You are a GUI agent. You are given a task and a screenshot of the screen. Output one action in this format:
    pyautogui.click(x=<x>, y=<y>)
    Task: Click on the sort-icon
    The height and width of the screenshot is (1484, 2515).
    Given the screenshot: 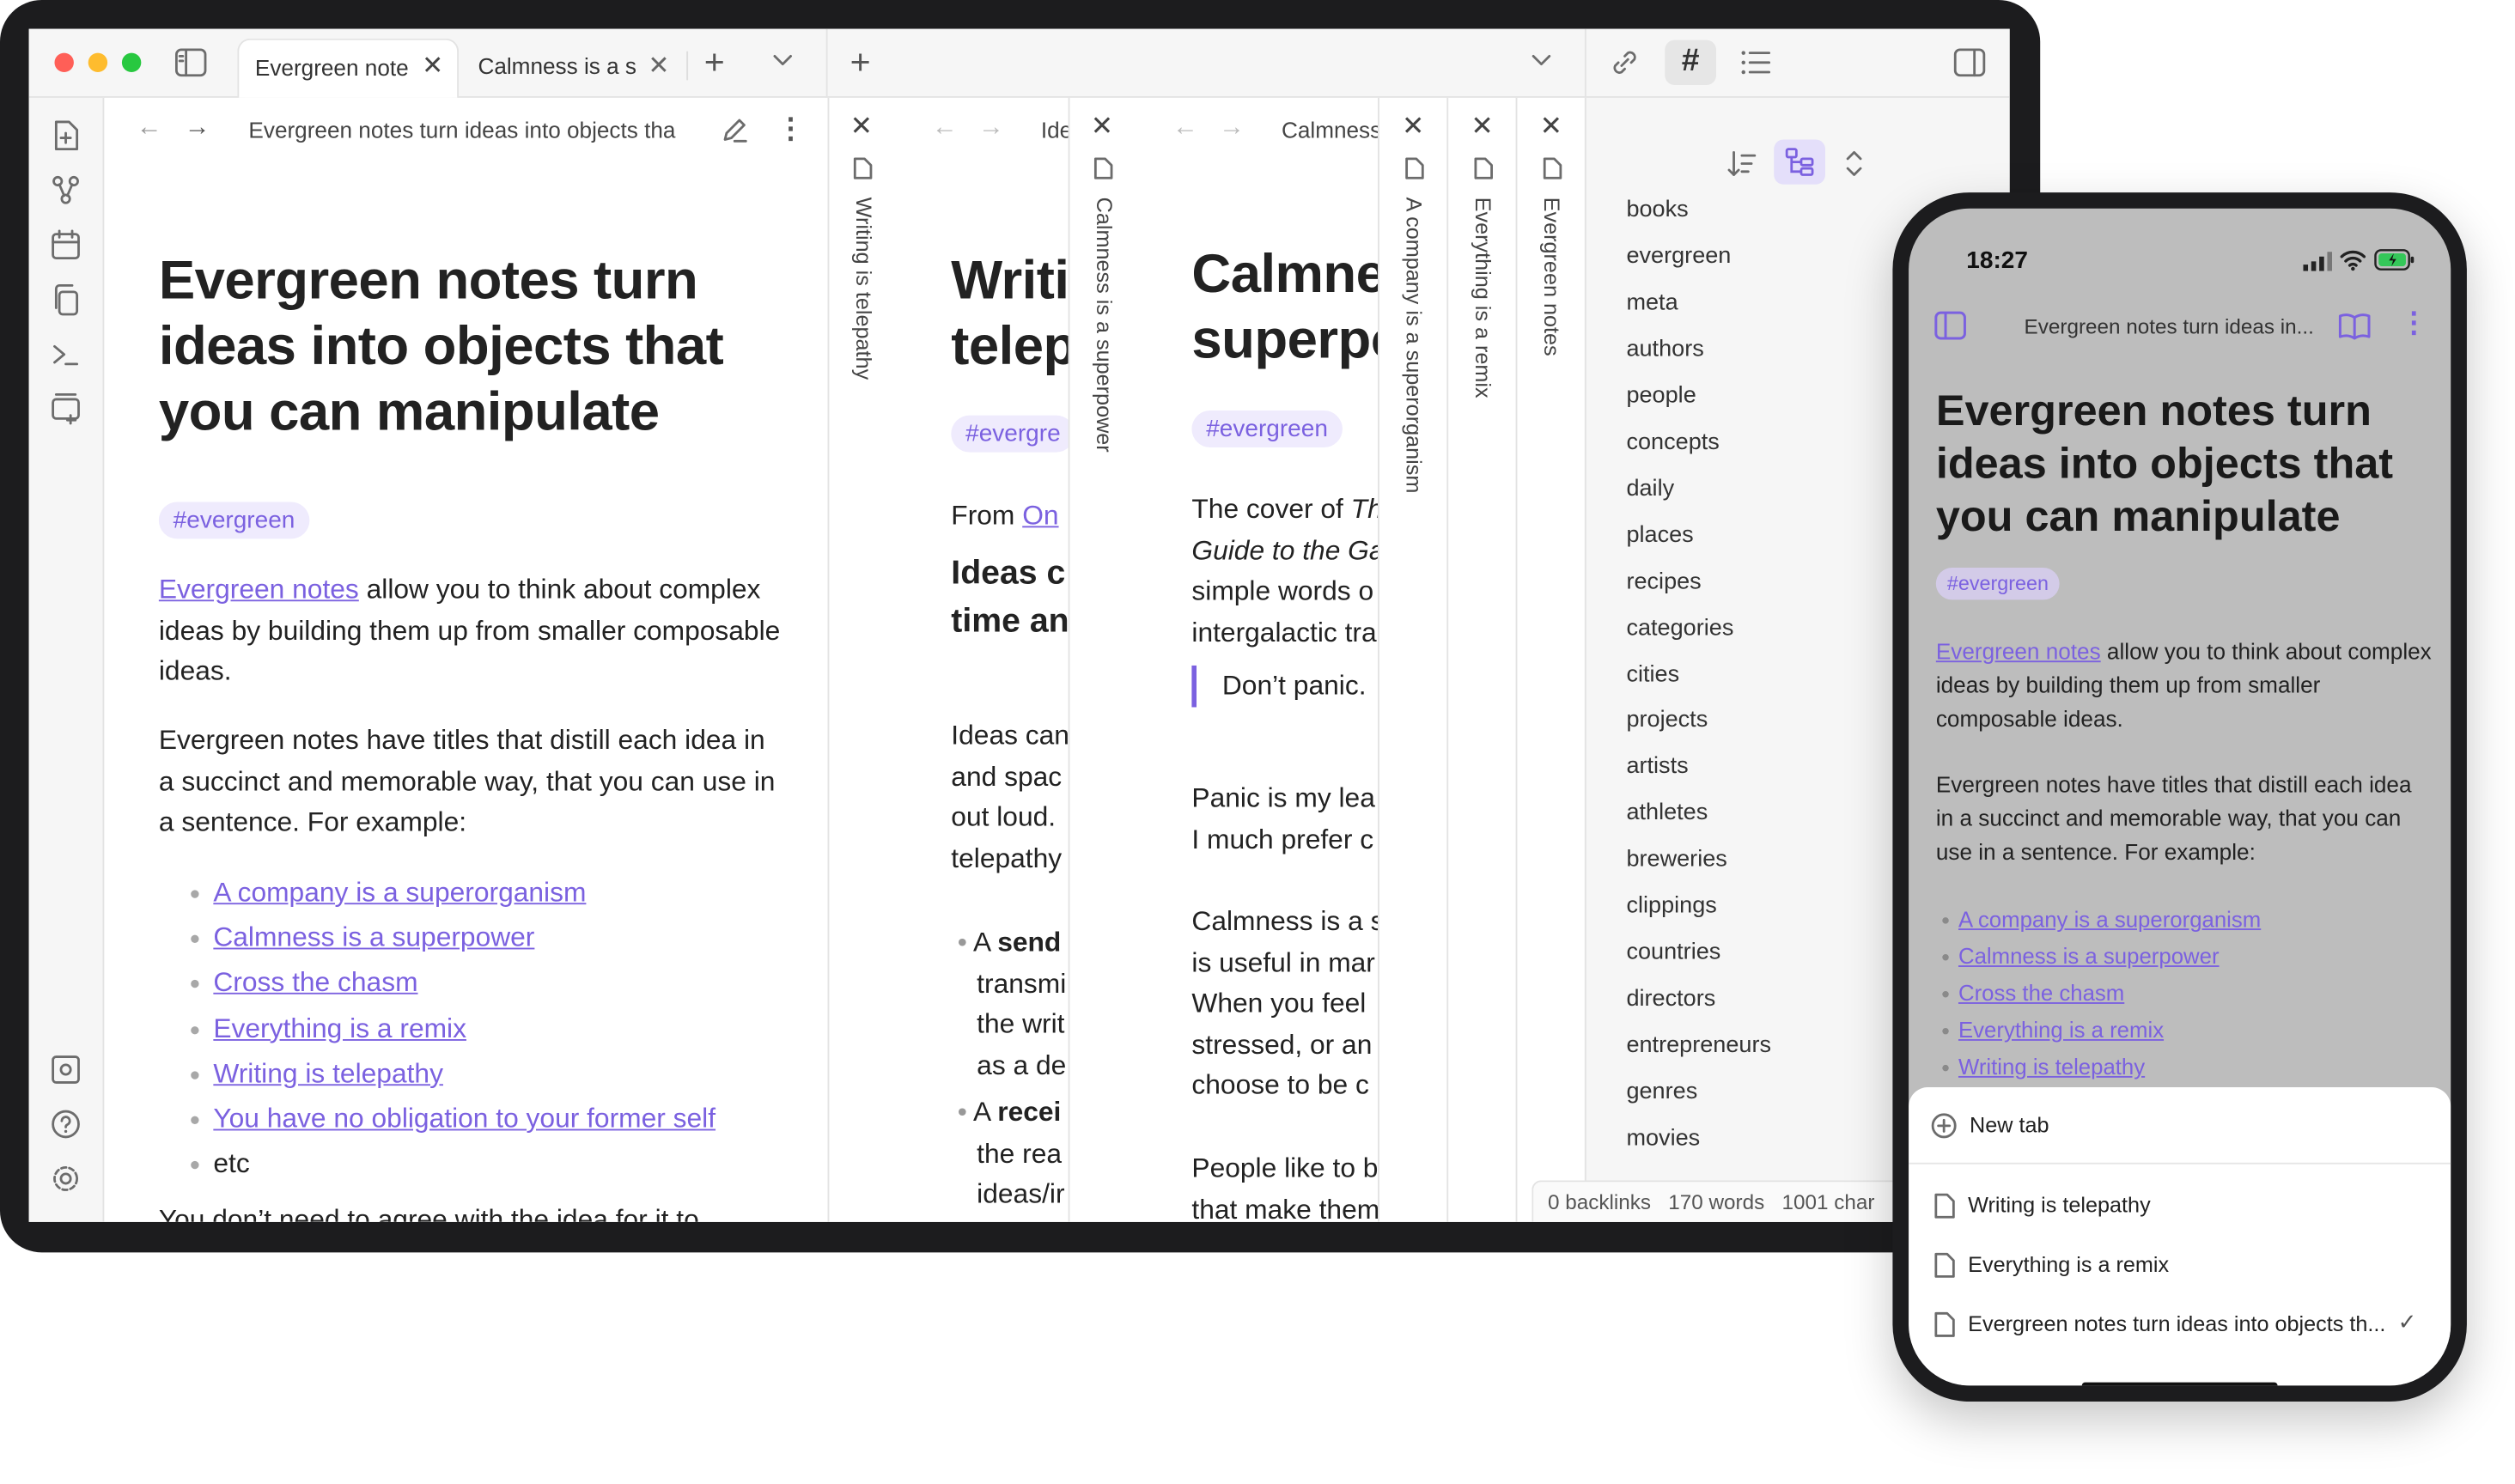 What is the action you would take?
    pyautogui.click(x=1742, y=164)
    